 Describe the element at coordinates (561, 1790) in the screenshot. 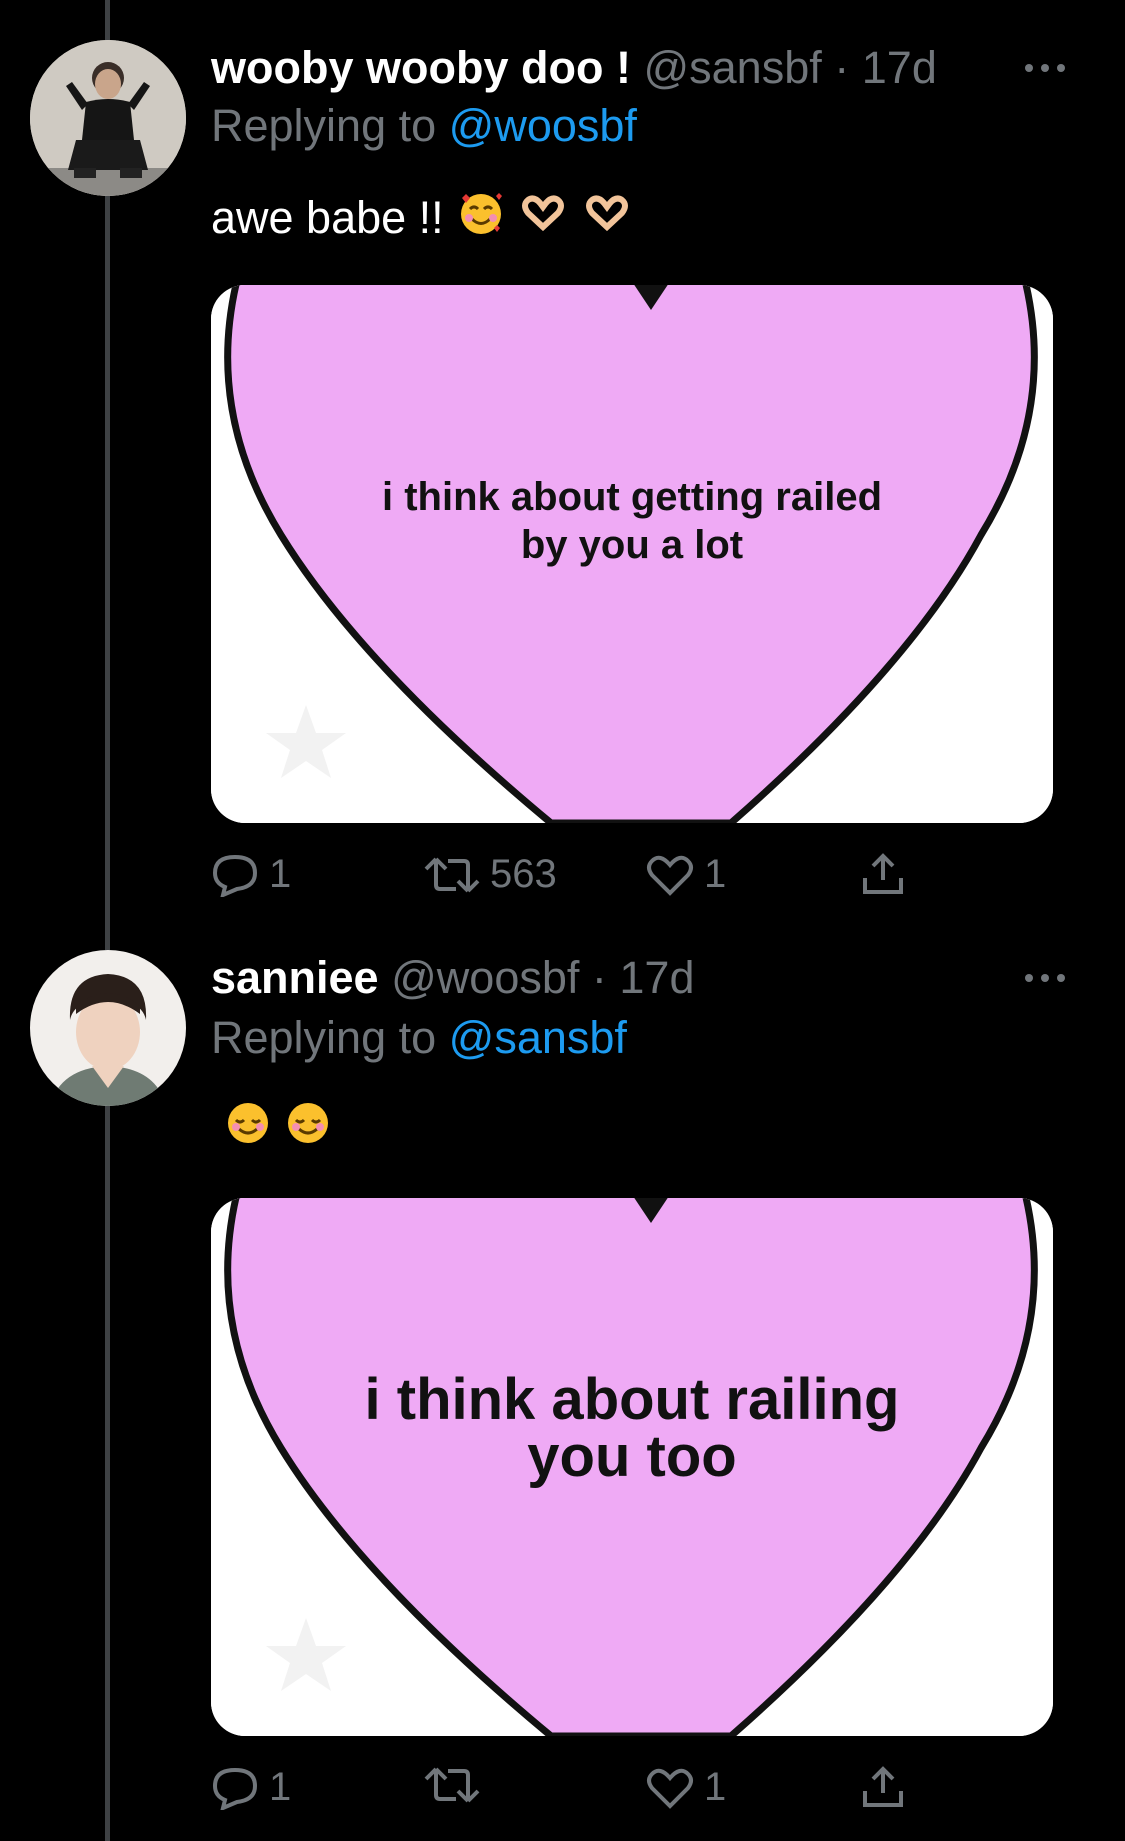

I see `tweet-actions: 1 1` at that location.